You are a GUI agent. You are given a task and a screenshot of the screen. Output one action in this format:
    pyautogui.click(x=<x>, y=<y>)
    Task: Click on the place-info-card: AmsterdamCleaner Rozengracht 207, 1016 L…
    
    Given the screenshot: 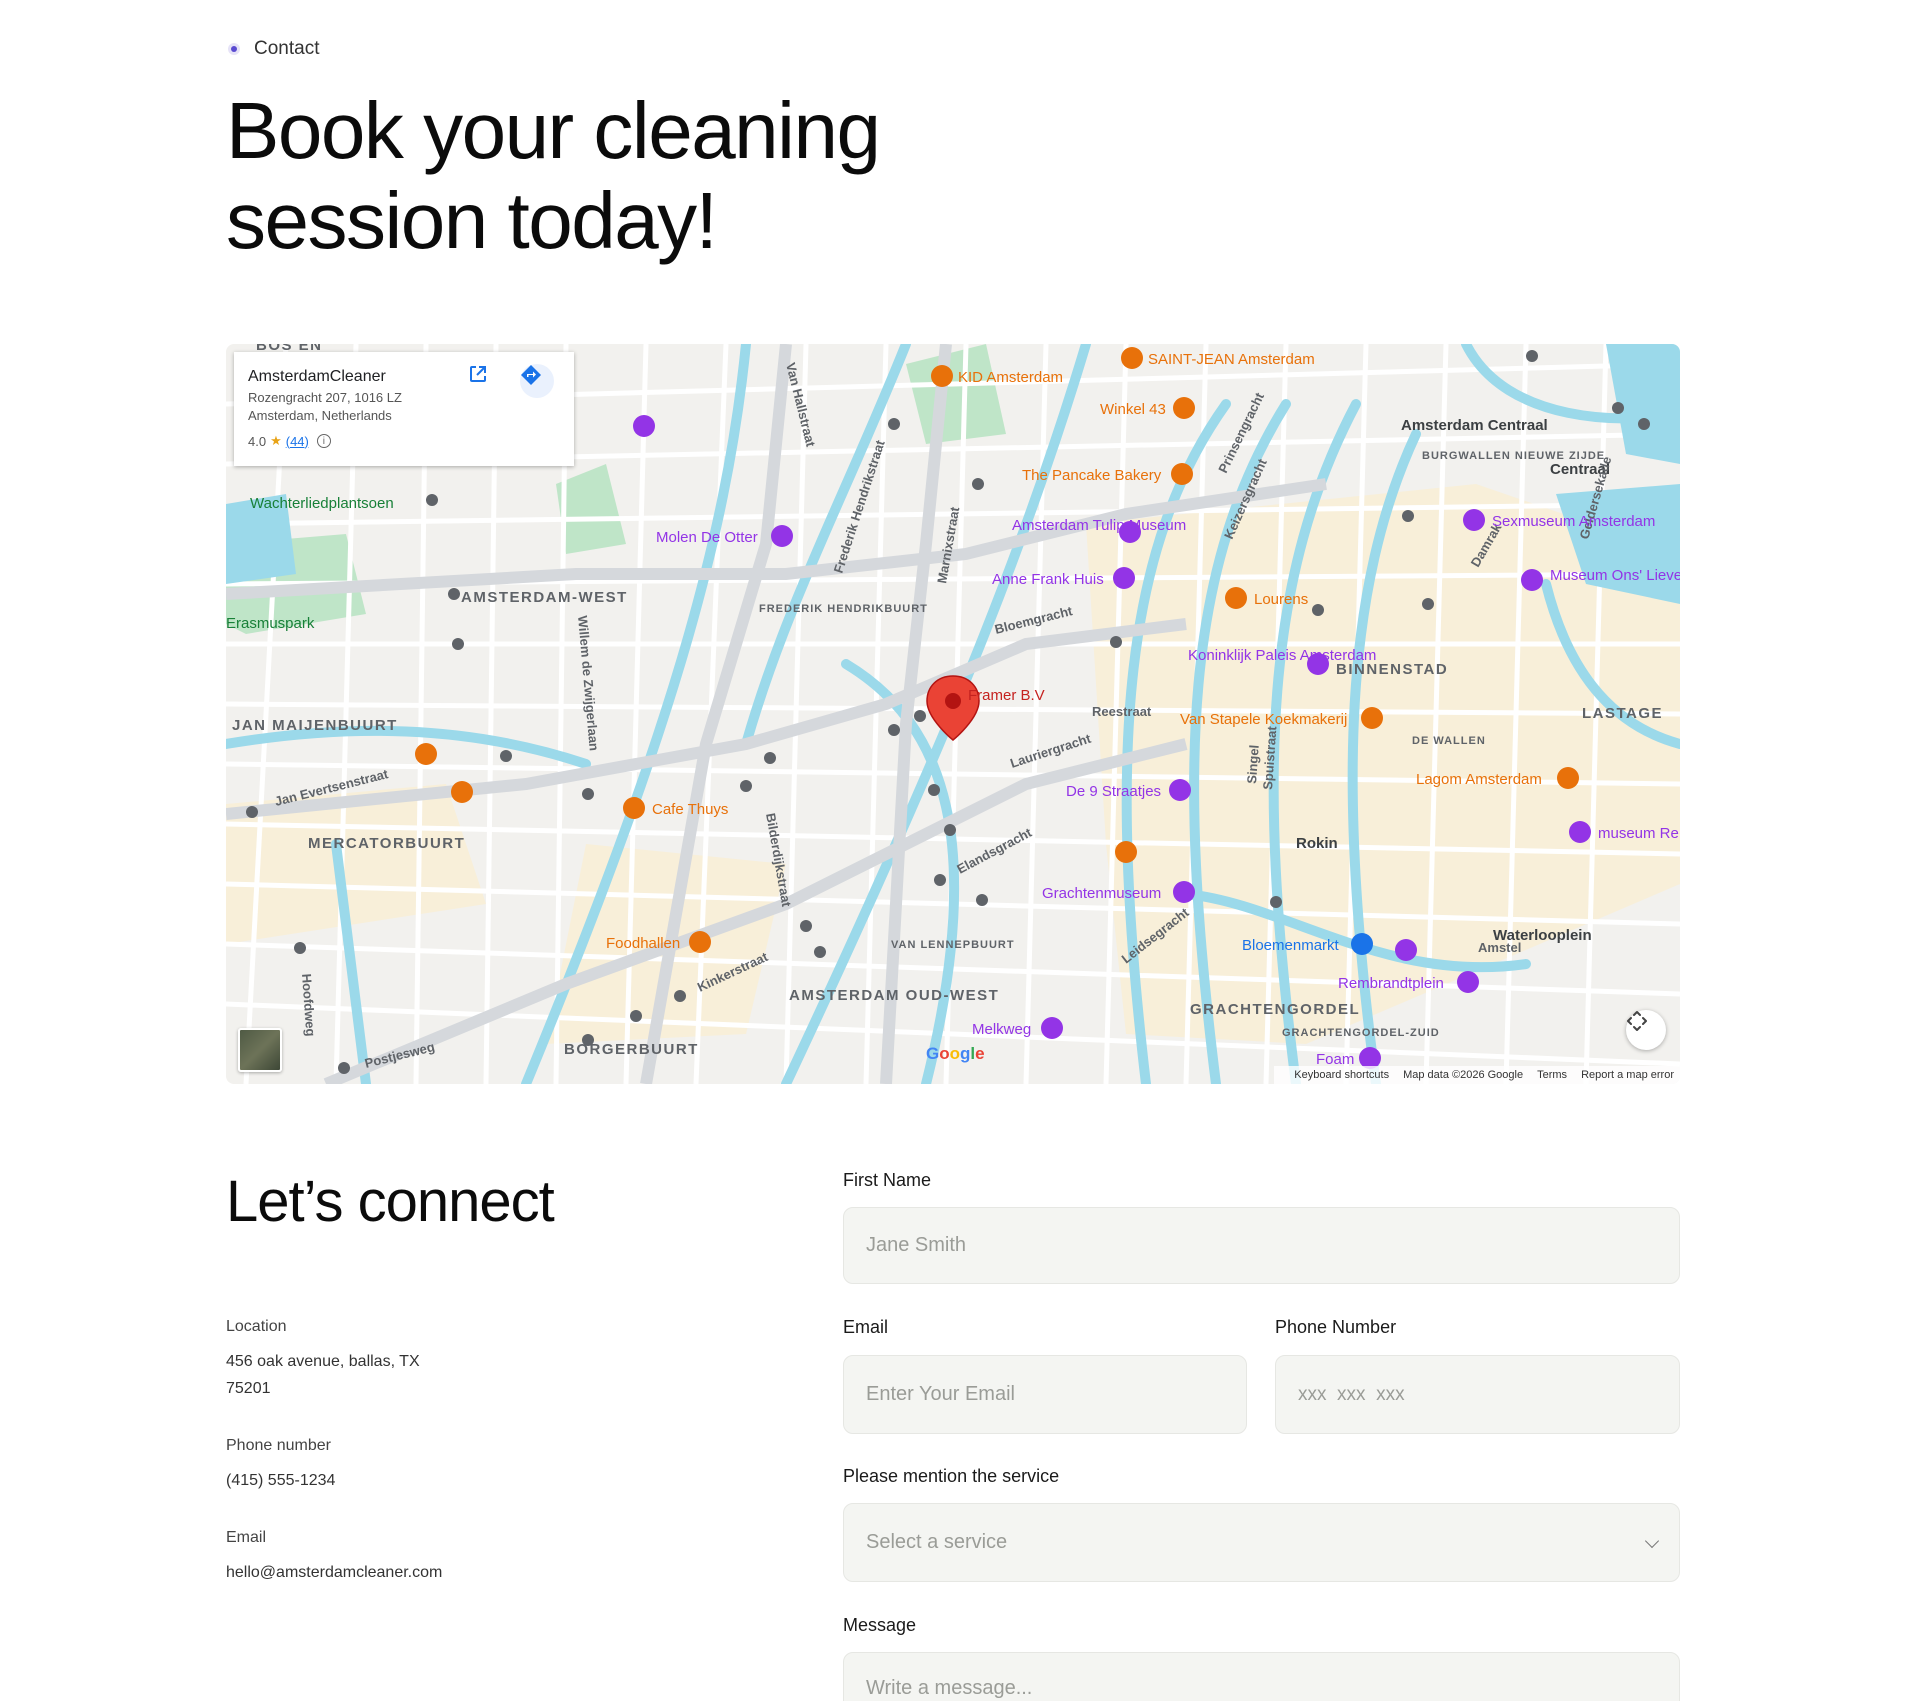 What is the action you would take?
    pyautogui.click(x=404, y=409)
    